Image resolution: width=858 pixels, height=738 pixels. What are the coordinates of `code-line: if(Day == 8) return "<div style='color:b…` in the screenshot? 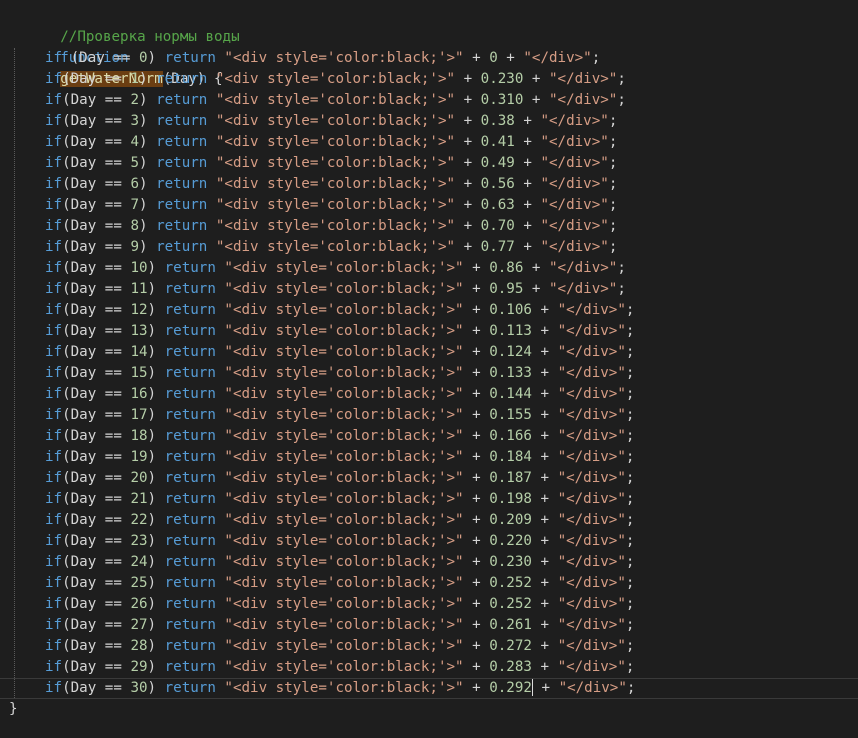 It's located at (433, 226).